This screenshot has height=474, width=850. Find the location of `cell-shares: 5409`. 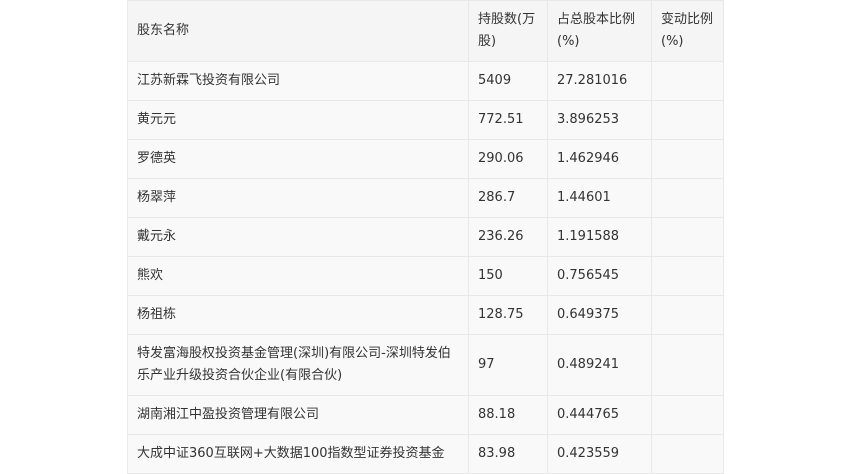

cell-shares: 5409 is located at coordinates (508, 81).